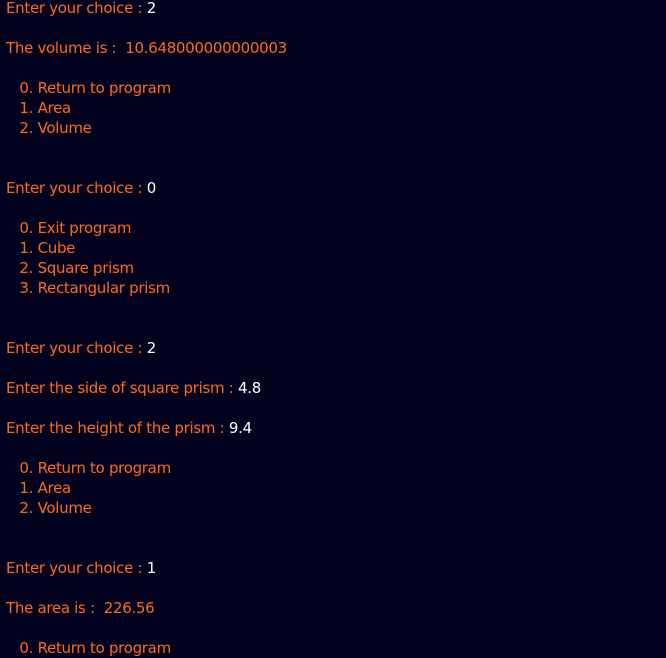 Image resolution: width=666 pixels, height=658 pixels. What do you see at coordinates (336, 228) in the screenshot?
I see `console-line: 0. Exit program` at bounding box center [336, 228].